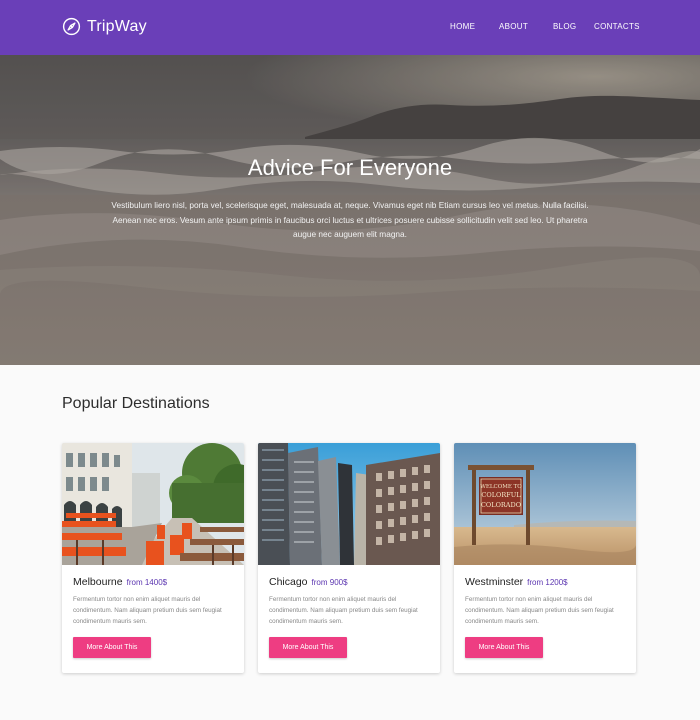 The image size is (700, 720). I want to click on card-destination-name: Melbourne, so click(98, 582).